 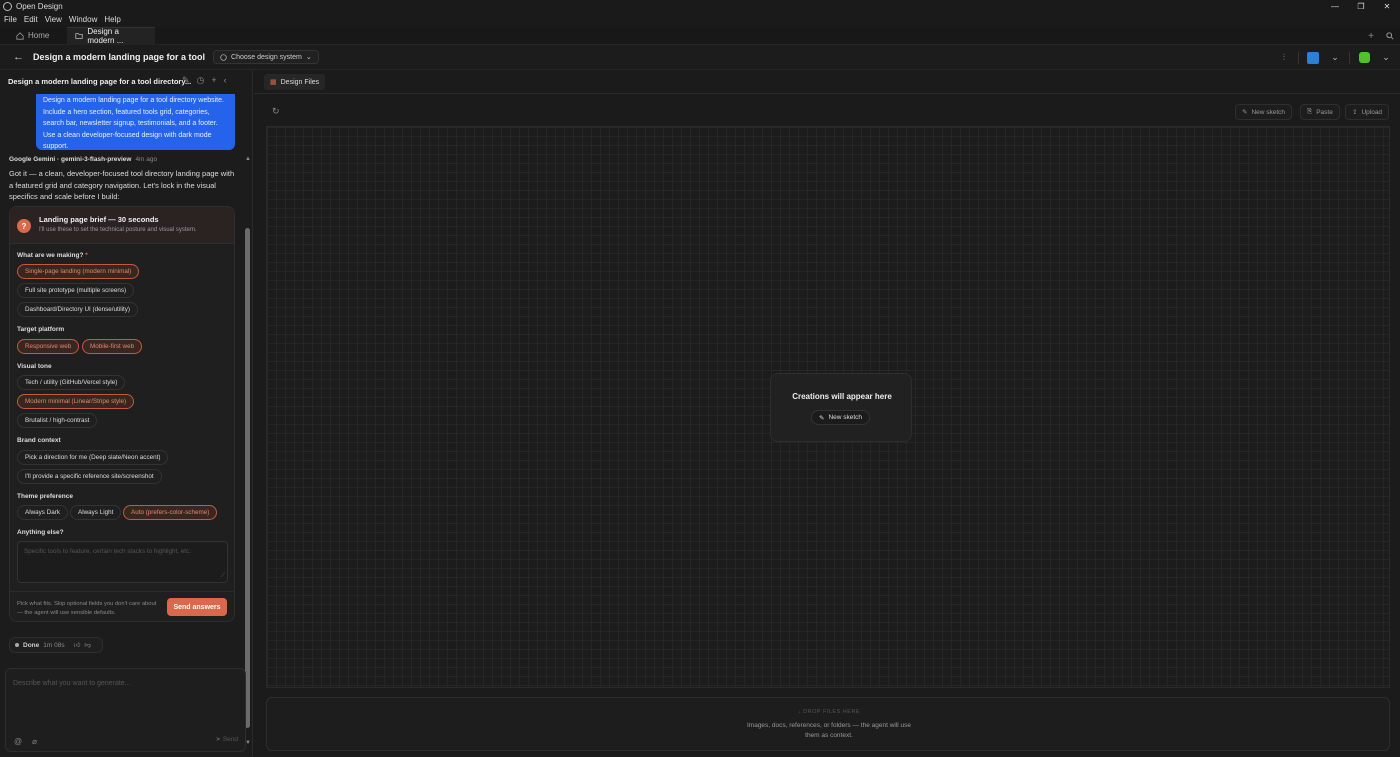 I want to click on minimize-icon: —, so click(x=1335, y=6).